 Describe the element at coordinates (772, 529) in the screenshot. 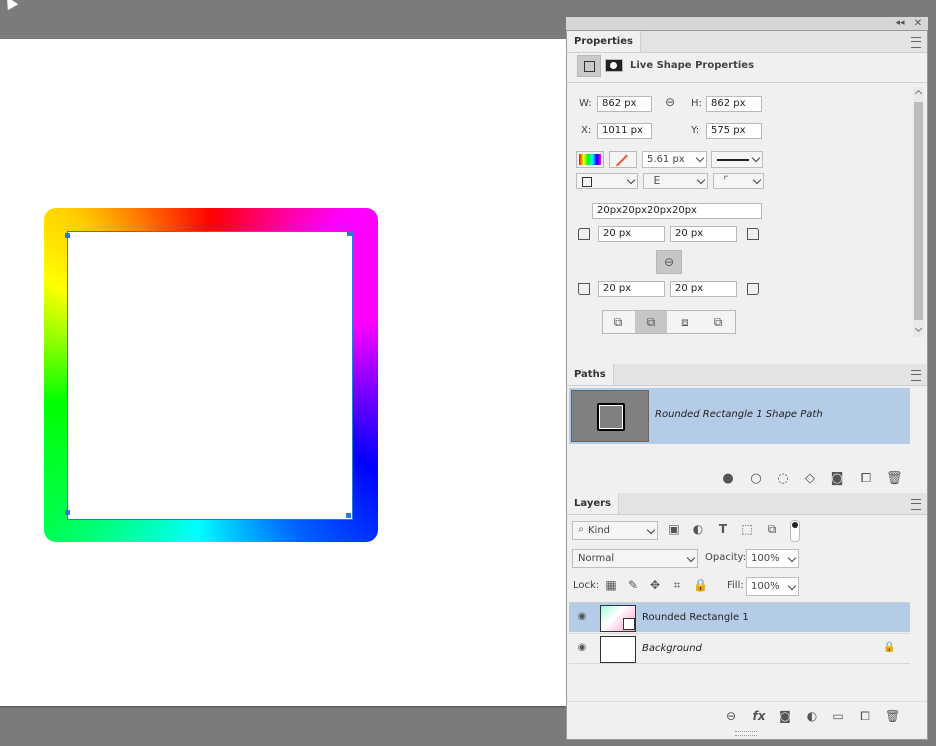

I see `smart-object-filter-icon: ⧉` at that location.